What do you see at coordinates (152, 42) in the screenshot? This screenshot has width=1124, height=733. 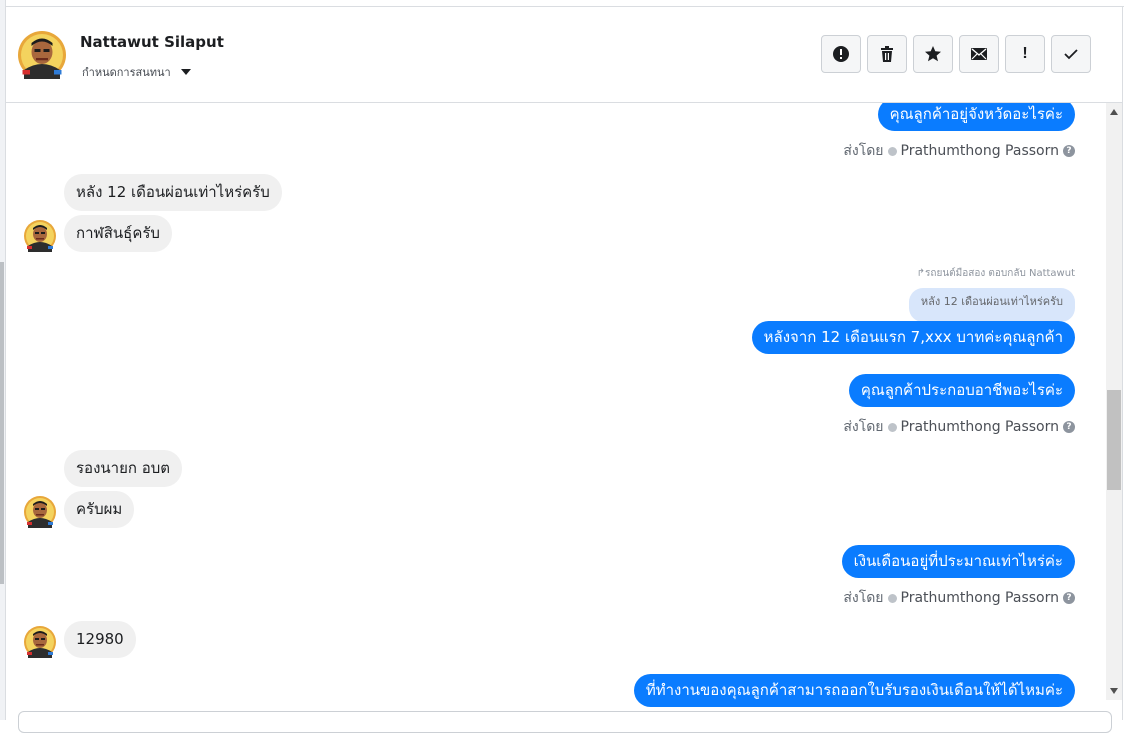 I see `contact-name: Nattawut Silaput` at bounding box center [152, 42].